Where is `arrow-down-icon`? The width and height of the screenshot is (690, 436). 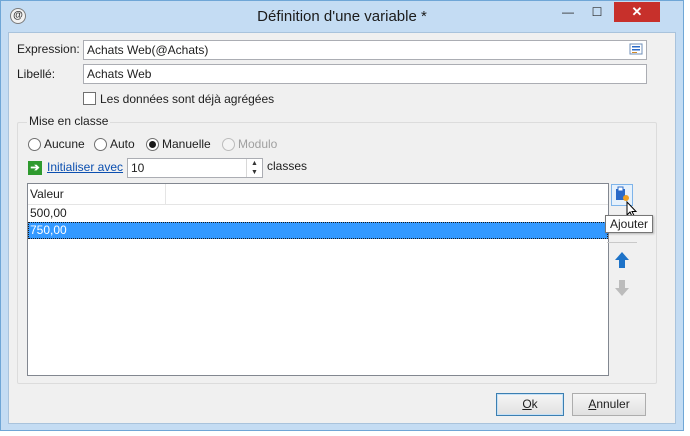 arrow-down-icon is located at coordinates (622, 288).